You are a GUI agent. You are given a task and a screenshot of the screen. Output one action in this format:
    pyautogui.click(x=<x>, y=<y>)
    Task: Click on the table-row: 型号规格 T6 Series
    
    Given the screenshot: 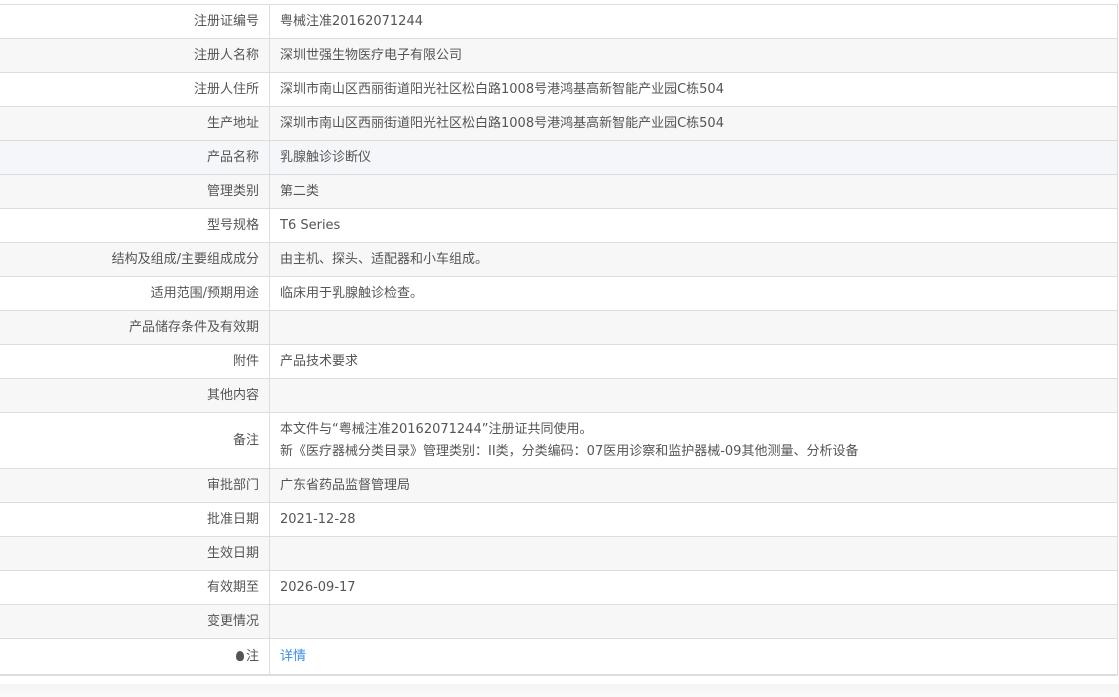 What is the action you would take?
    pyautogui.click(x=558, y=225)
    